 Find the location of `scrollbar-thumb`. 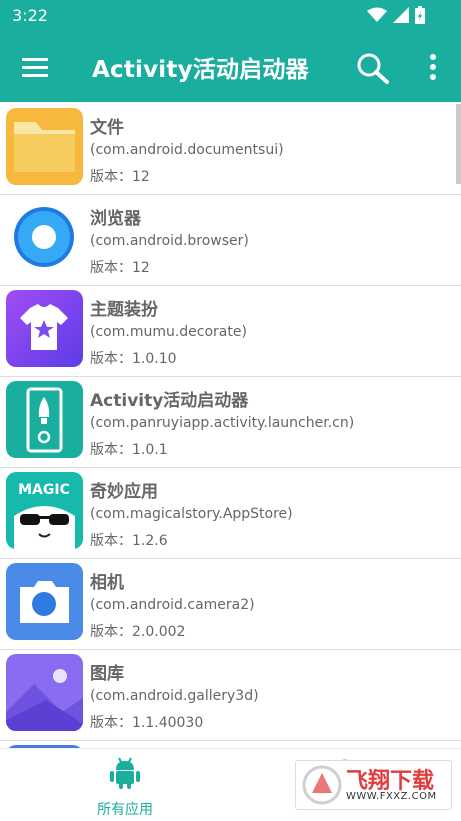

scrollbar-thumb is located at coordinates (458, 144).